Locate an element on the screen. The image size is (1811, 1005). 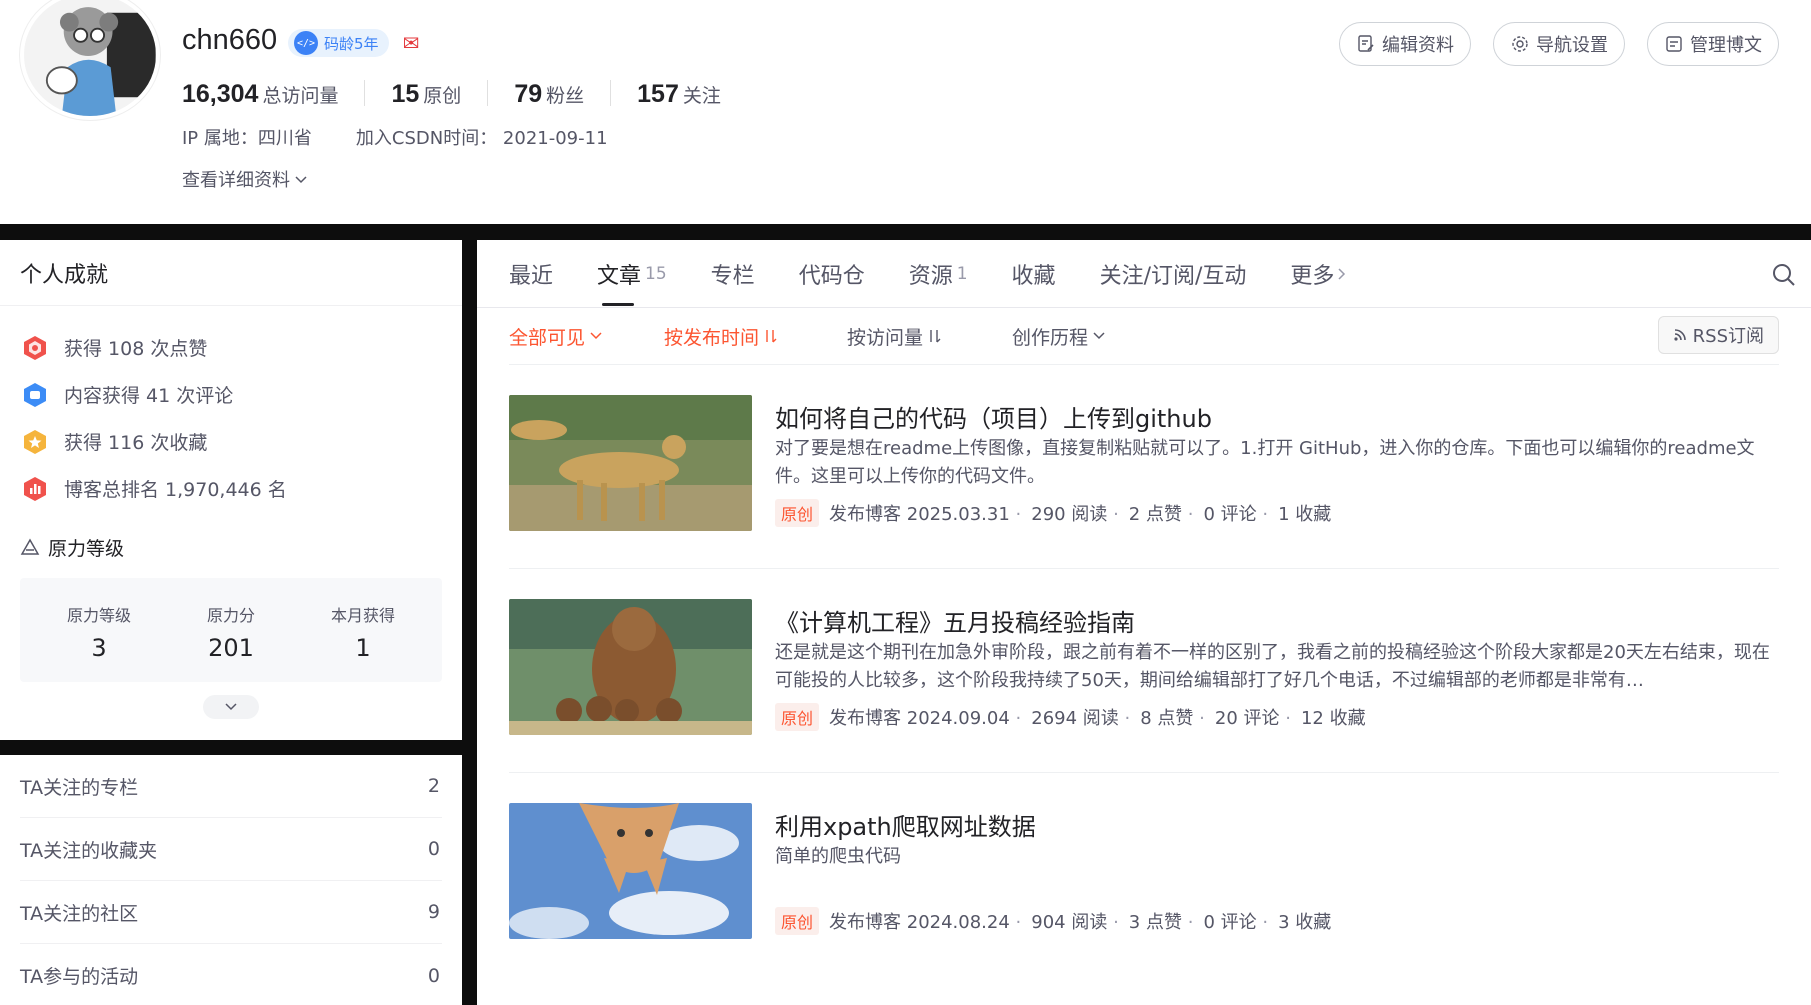
tab-more: 更多 is located at coordinates (1319, 274).